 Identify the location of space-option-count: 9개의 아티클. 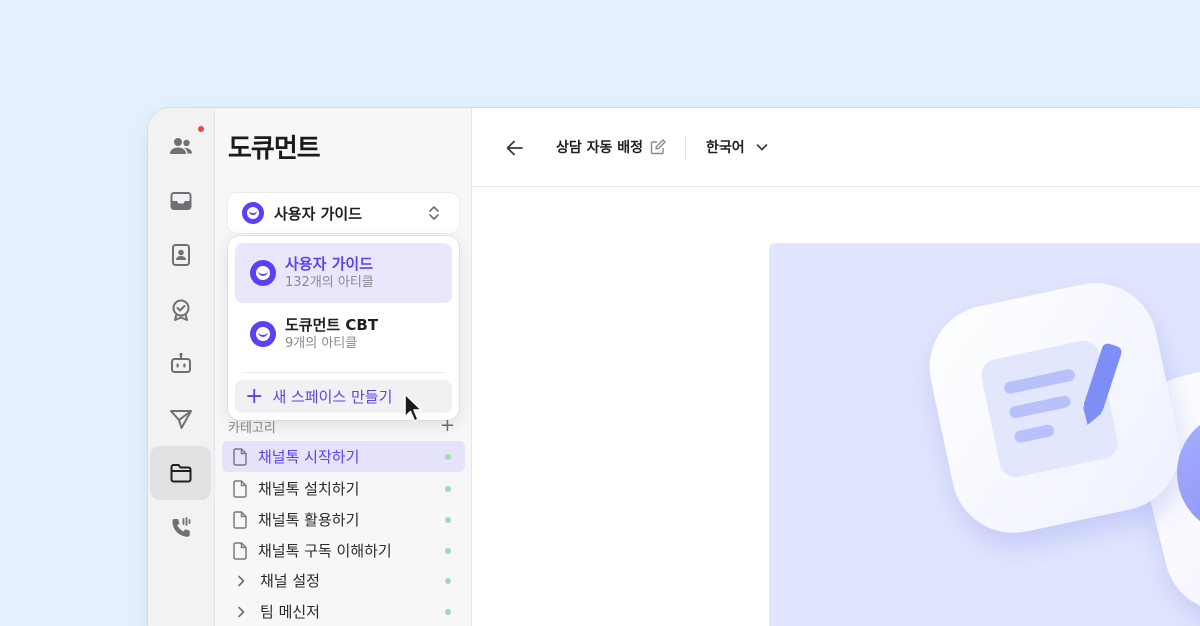
(321, 343).